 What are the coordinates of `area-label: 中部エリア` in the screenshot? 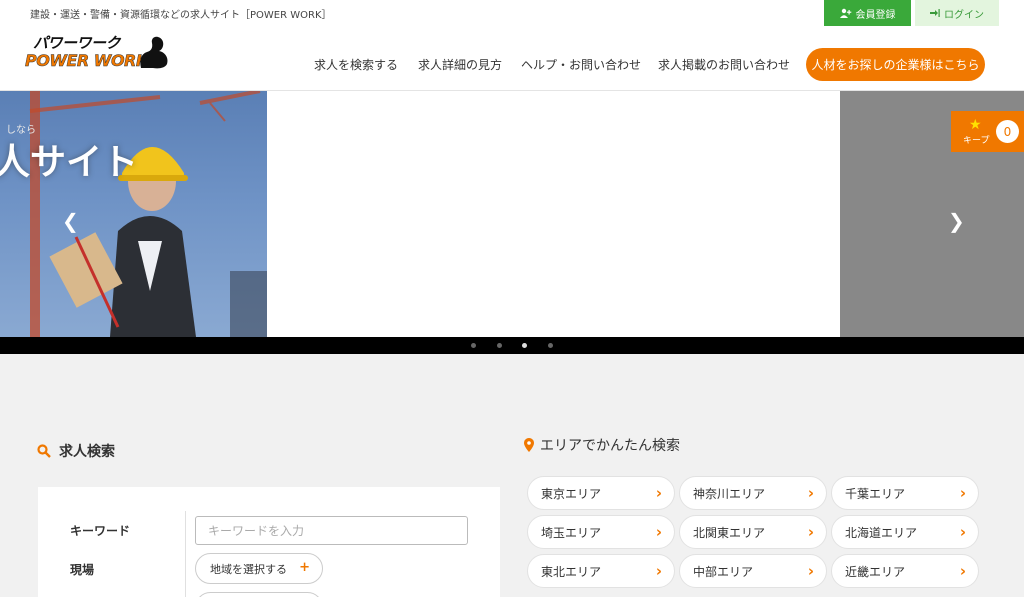 It's located at (723, 571).